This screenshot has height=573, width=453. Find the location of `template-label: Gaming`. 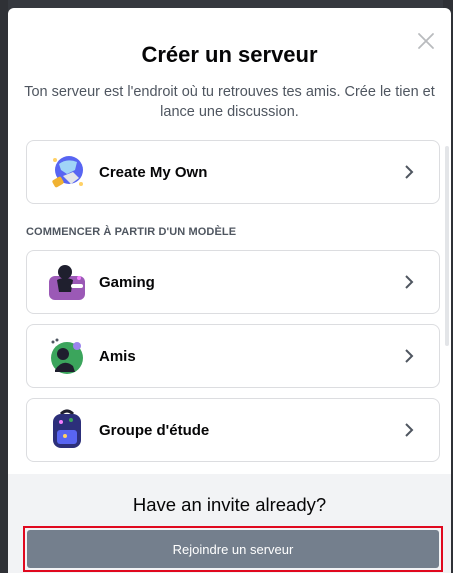

template-label: Gaming is located at coordinates (127, 282).